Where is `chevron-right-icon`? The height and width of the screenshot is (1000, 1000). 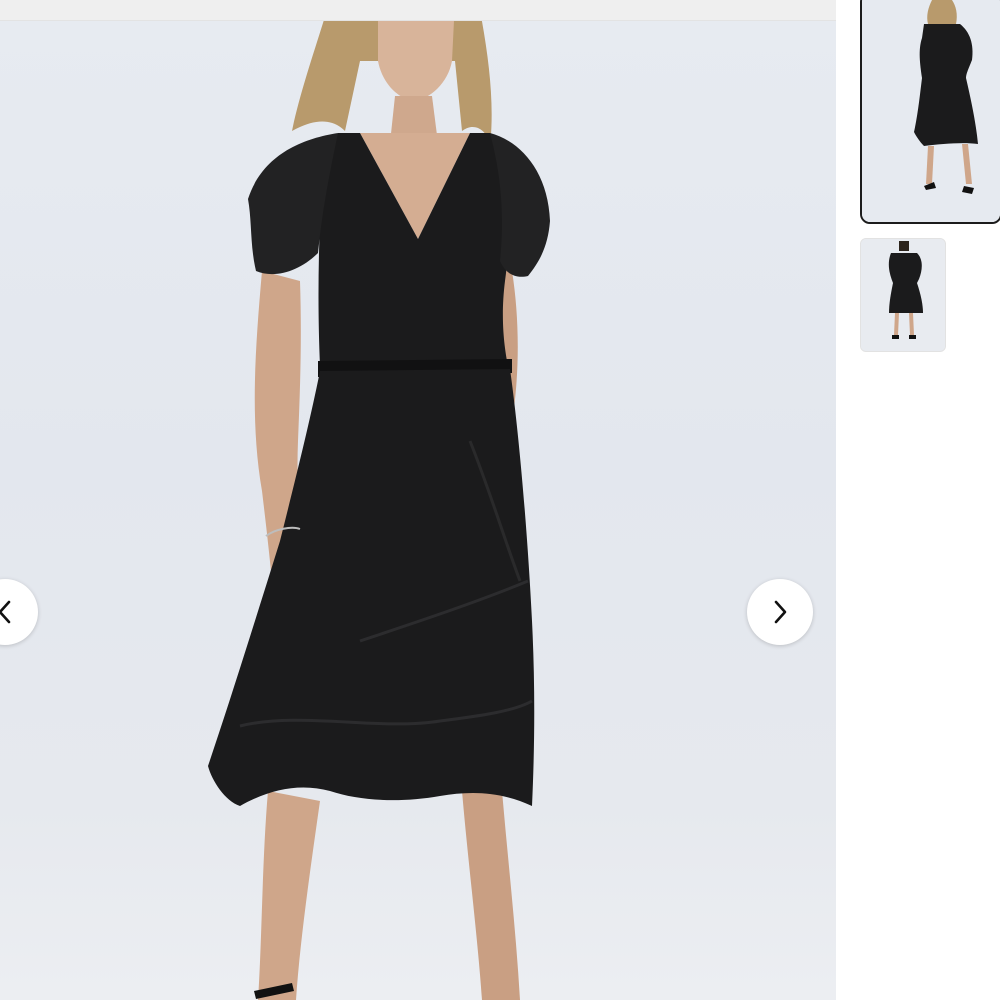
chevron-right-icon is located at coordinates (780, 612).